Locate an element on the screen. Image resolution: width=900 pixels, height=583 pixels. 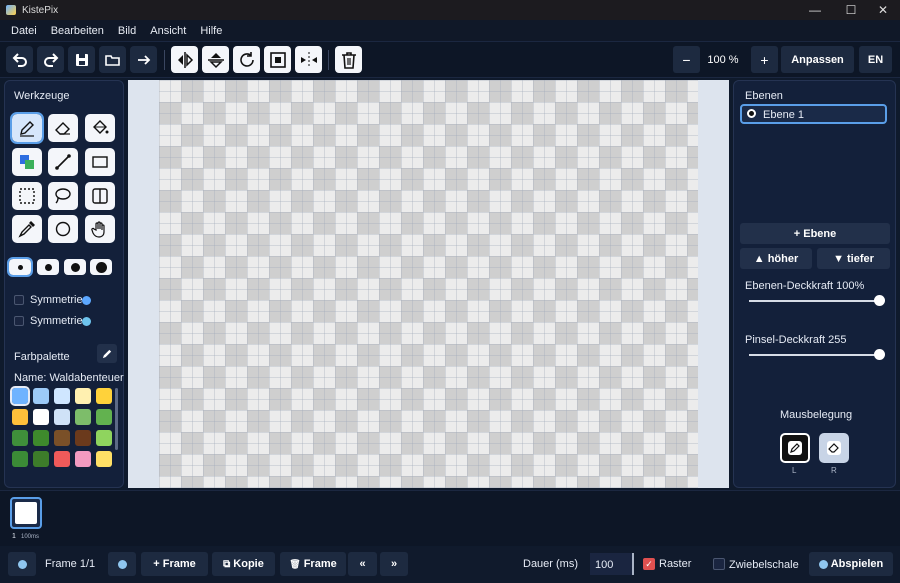
center-button is located at coordinates (308, 59).